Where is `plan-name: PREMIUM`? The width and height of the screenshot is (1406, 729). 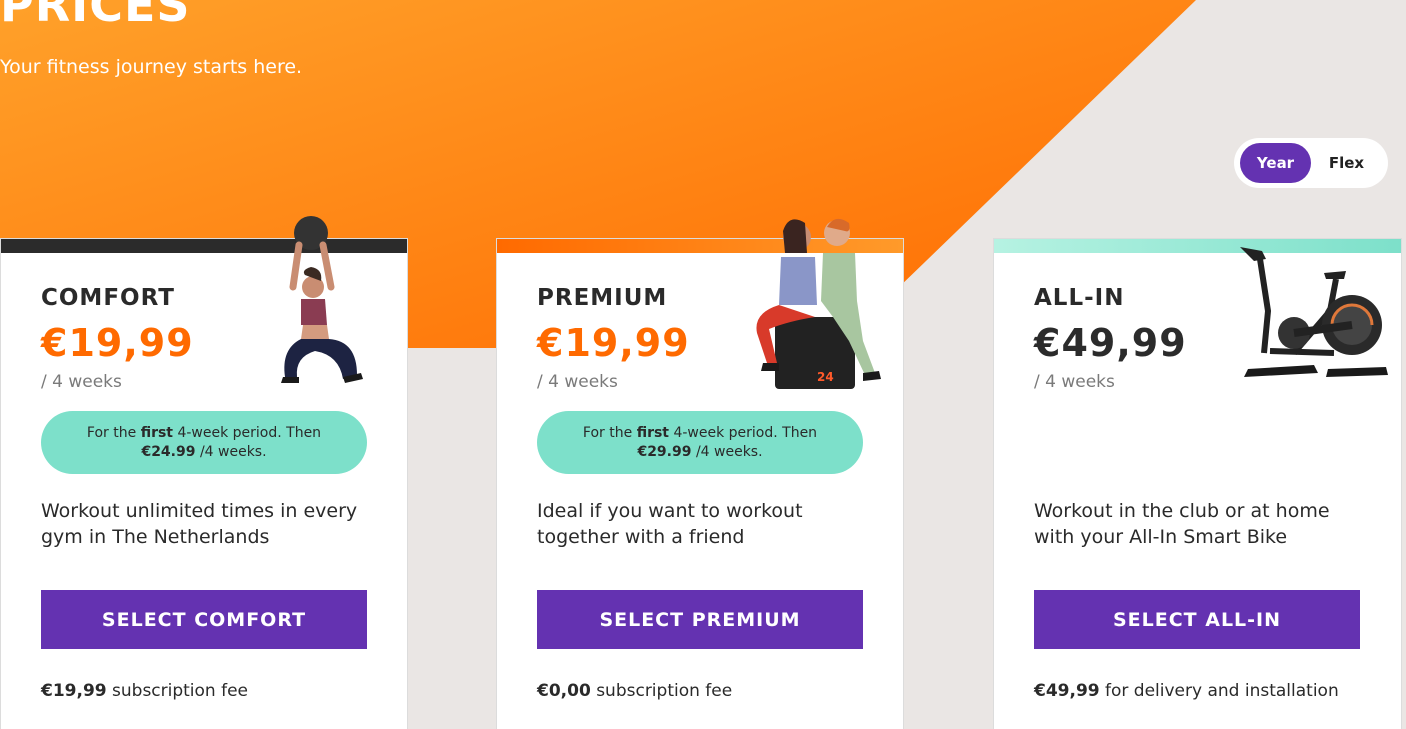 plan-name: PREMIUM is located at coordinates (602, 298).